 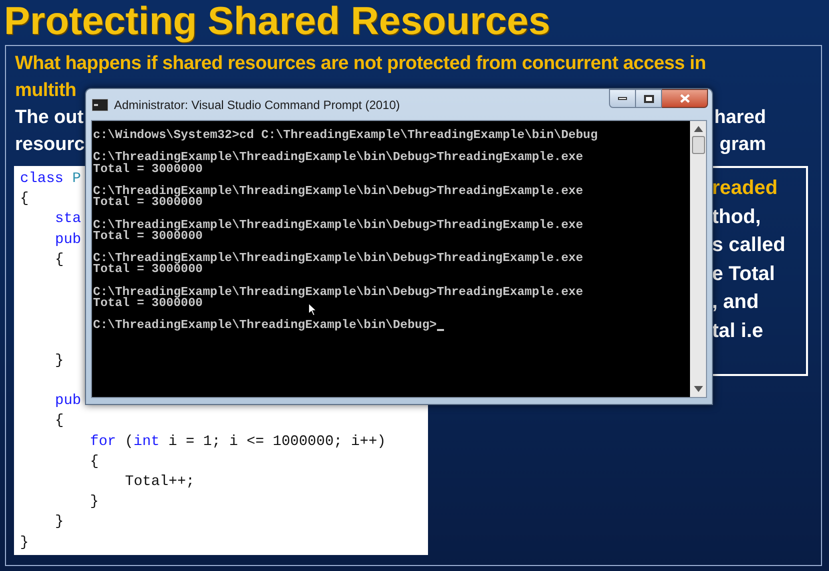 What do you see at coordinates (100, 104) in the screenshot?
I see `console-icon` at bounding box center [100, 104].